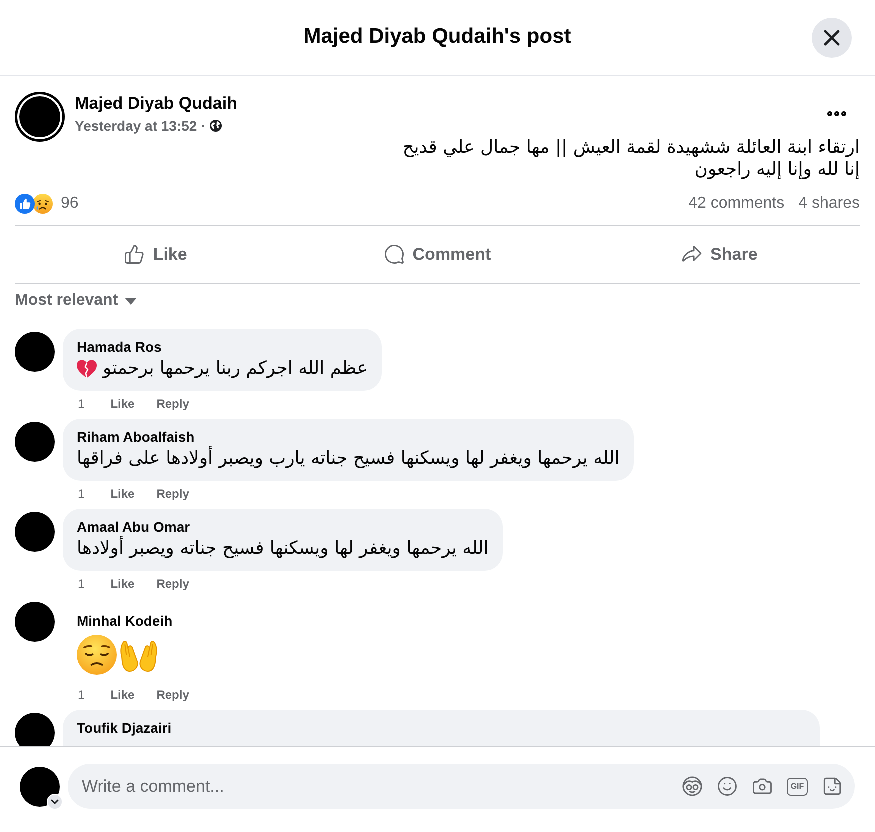 The height and width of the screenshot is (832, 875). Describe the element at coordinates (55, 802) in the screenshot. I see `chevron-down-icon` at that location.